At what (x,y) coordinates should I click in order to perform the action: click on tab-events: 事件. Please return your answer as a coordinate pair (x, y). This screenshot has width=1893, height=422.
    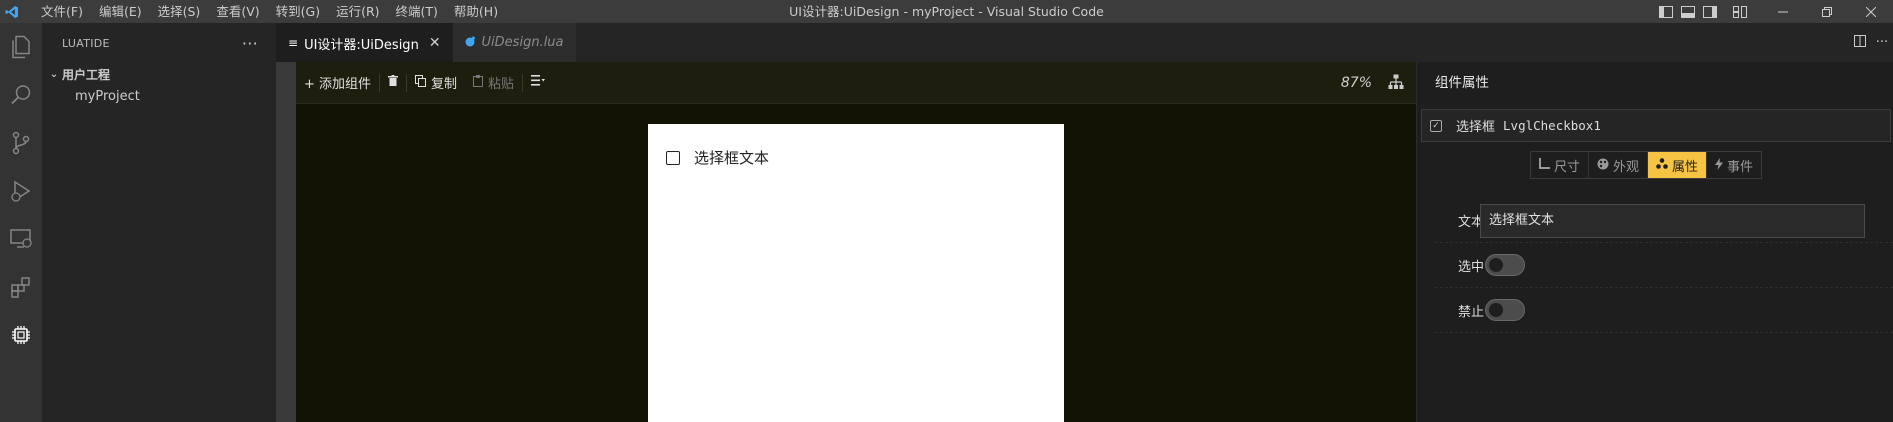
    Looking at the image, I should click on (1734, 165).